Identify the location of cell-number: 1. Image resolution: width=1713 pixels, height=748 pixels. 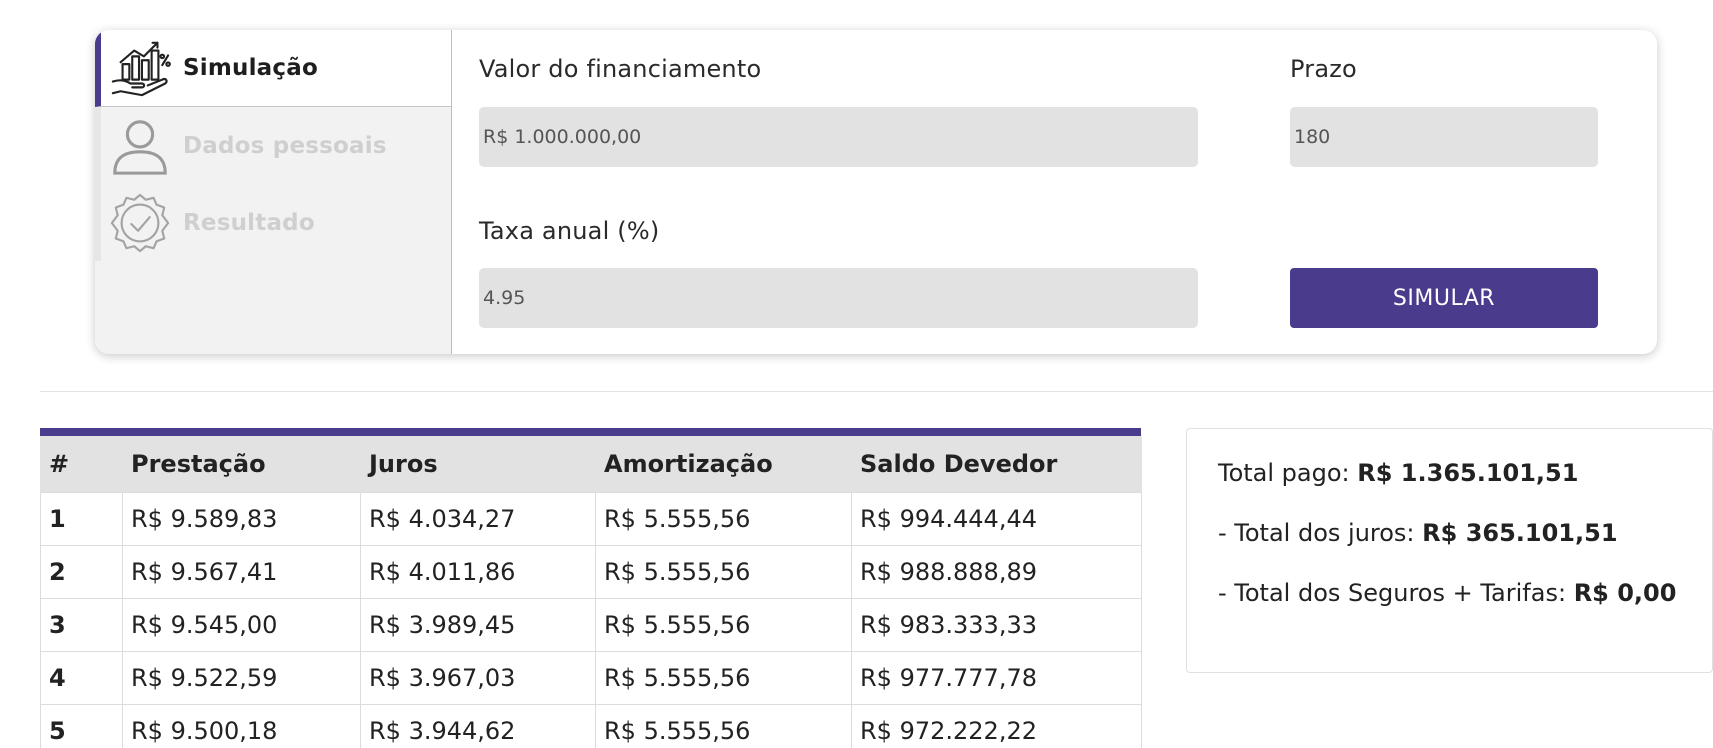
(81, 519).